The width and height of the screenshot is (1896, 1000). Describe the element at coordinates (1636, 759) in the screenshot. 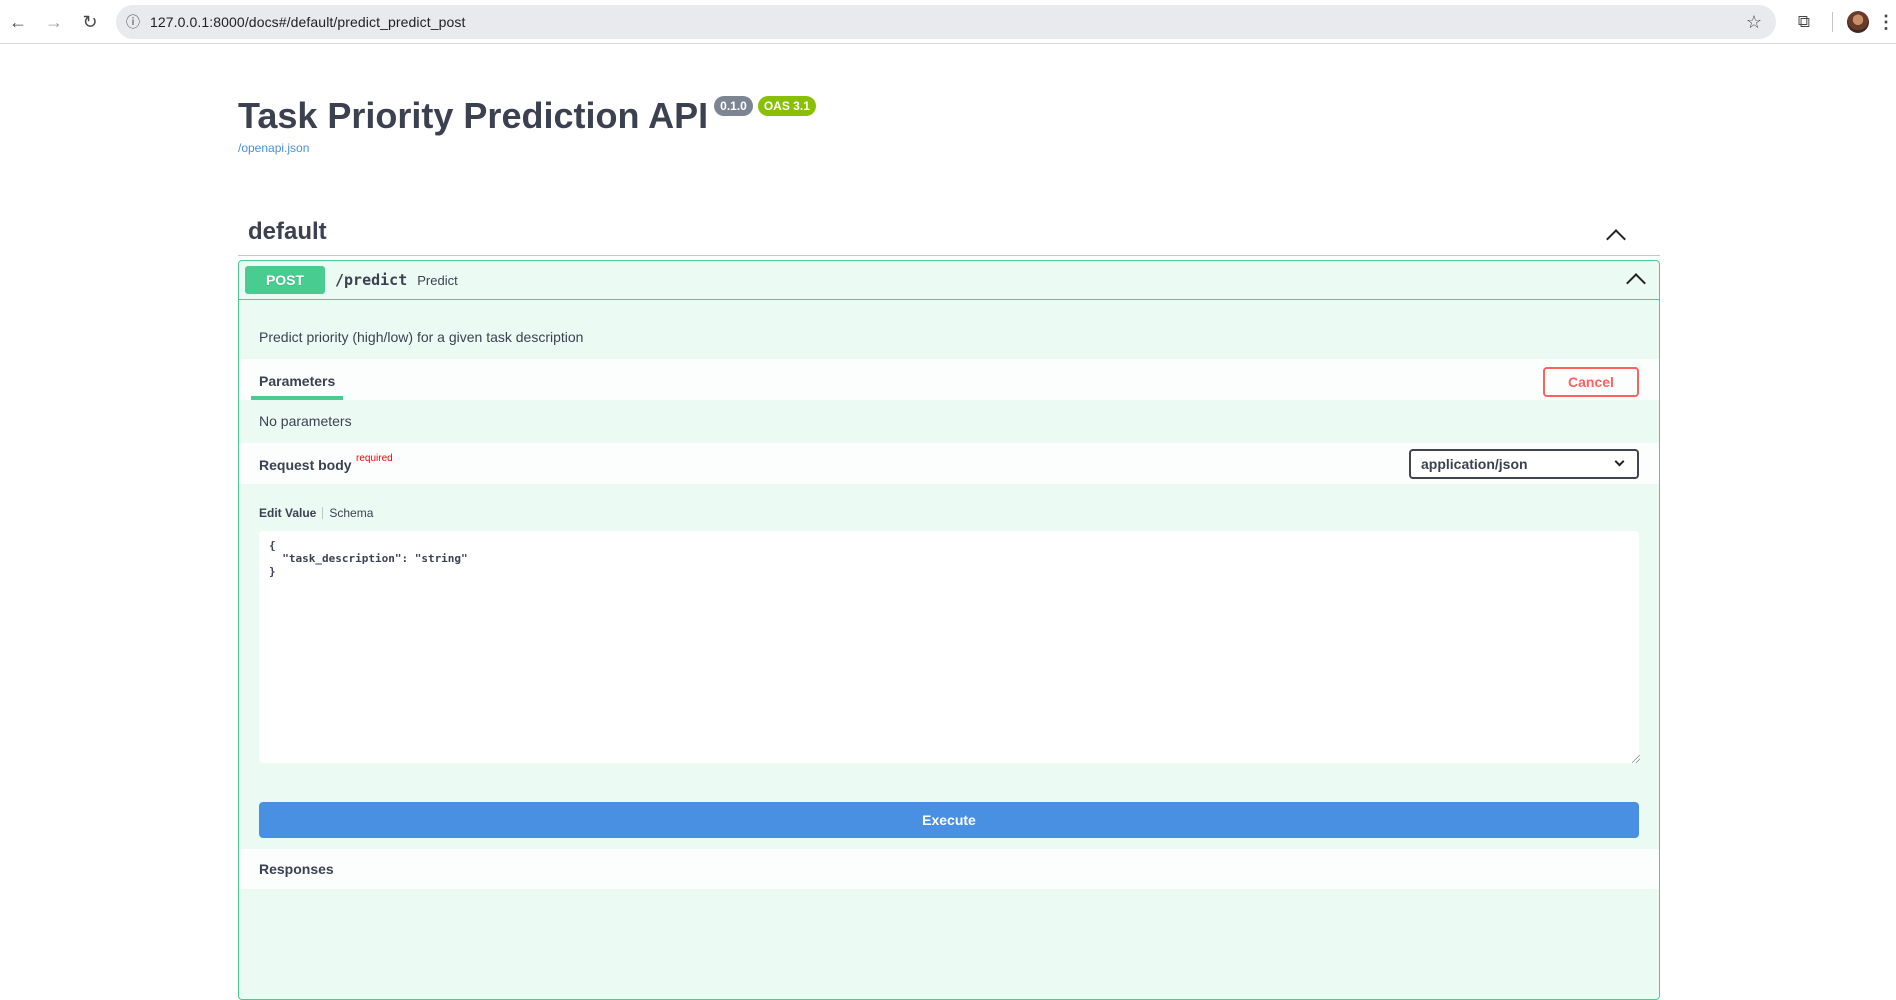

I see `resize-handle-icon` at that location.